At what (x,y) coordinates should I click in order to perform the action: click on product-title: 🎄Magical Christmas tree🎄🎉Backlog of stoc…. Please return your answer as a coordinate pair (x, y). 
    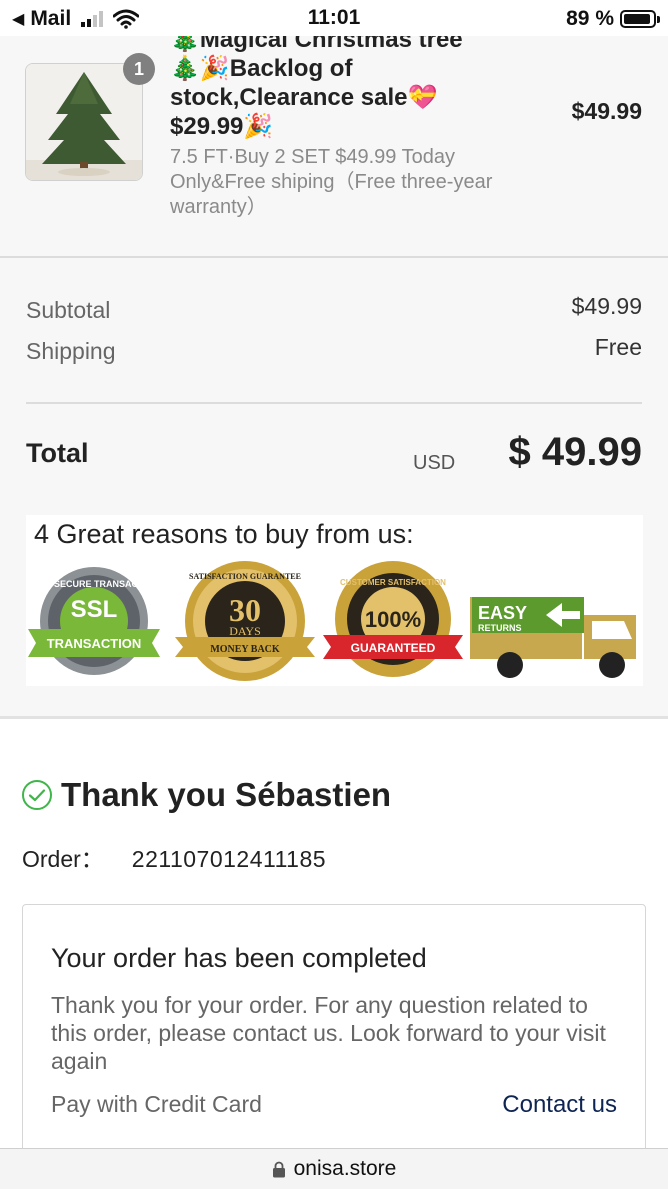
    Looking at the image, I should click on (316, 83).